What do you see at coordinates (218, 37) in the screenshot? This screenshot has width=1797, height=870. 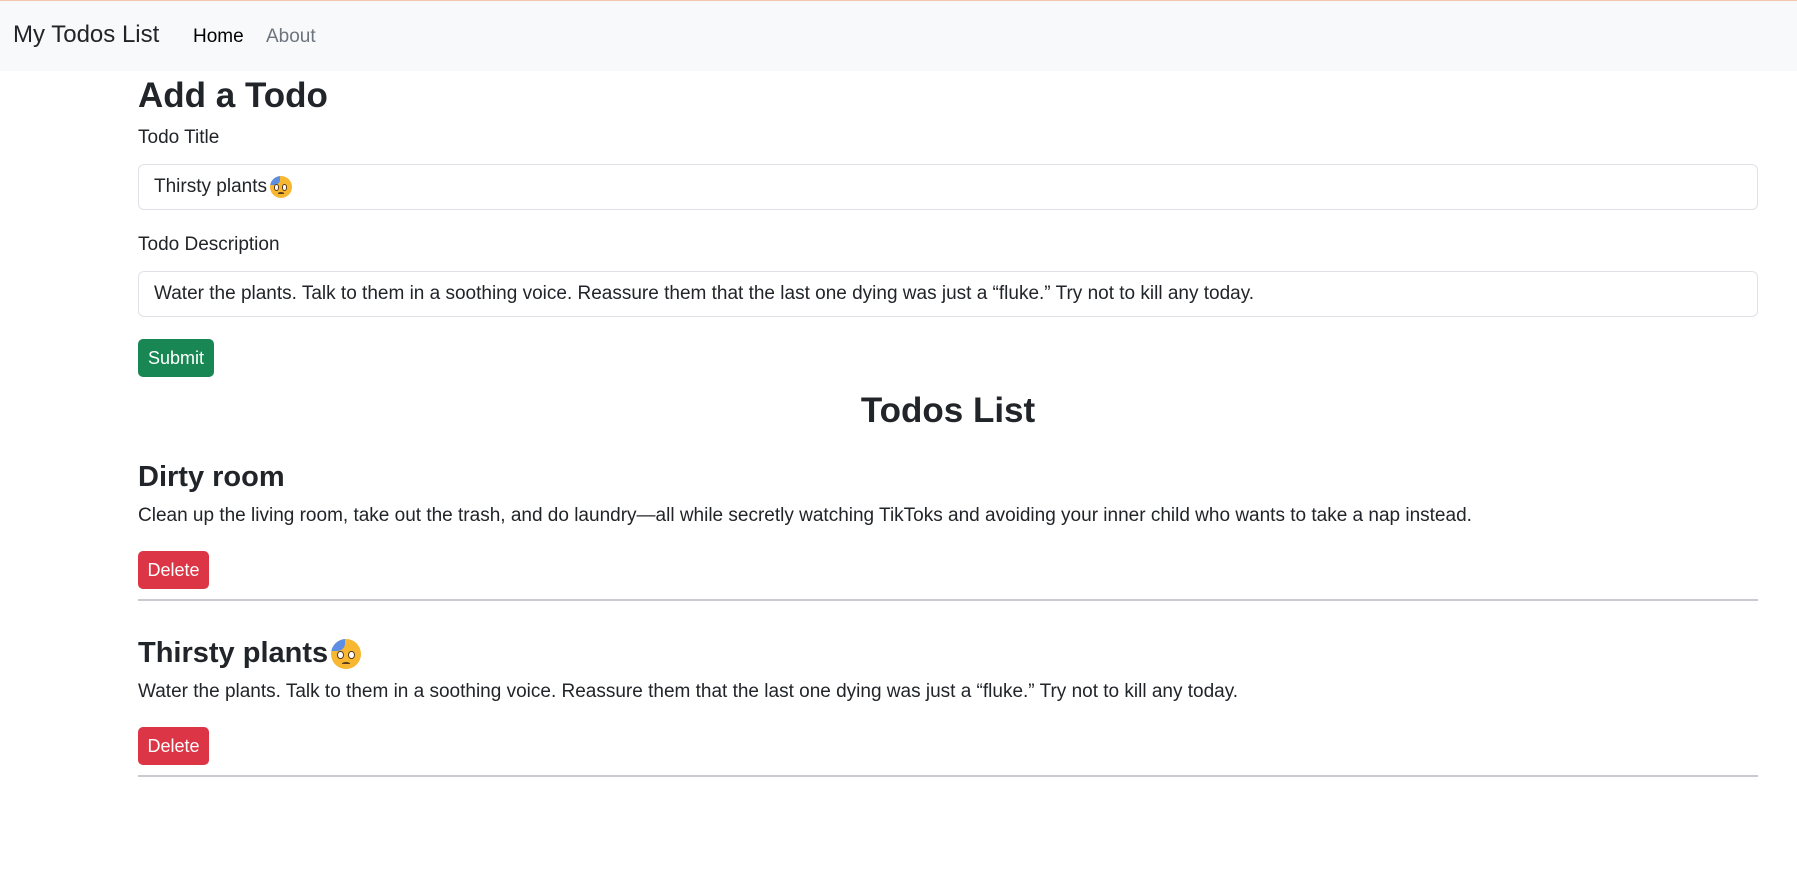 I see `nav-link-home: Home` at bounding box center [218, 37].